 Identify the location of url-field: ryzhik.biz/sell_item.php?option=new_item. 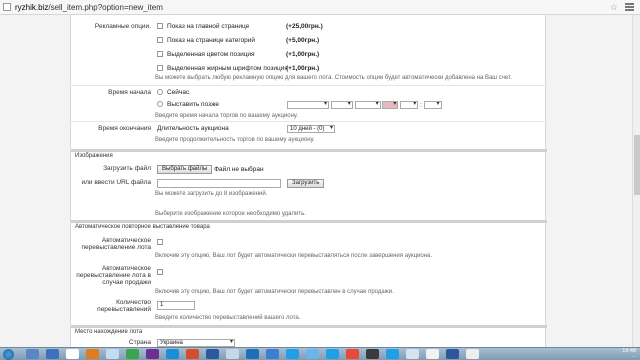
(89, 7).